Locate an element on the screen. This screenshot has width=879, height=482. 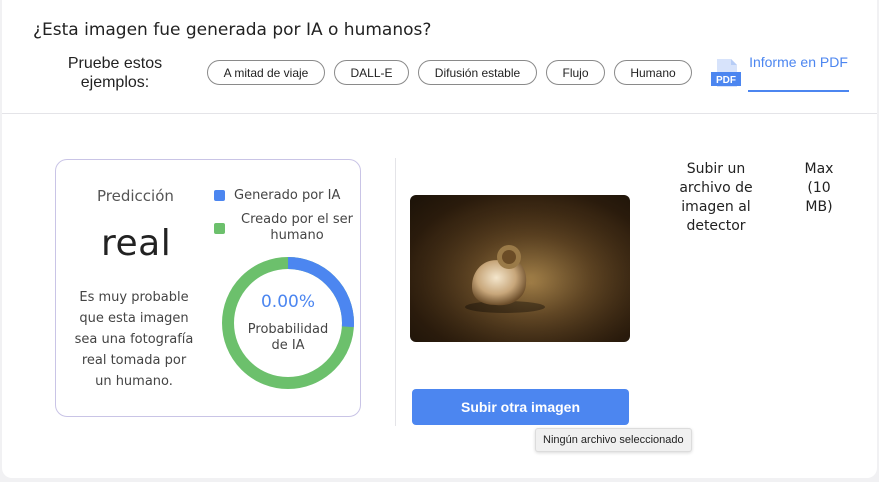
pdf-icon-text: PDF is located at coordinates (726, 80).